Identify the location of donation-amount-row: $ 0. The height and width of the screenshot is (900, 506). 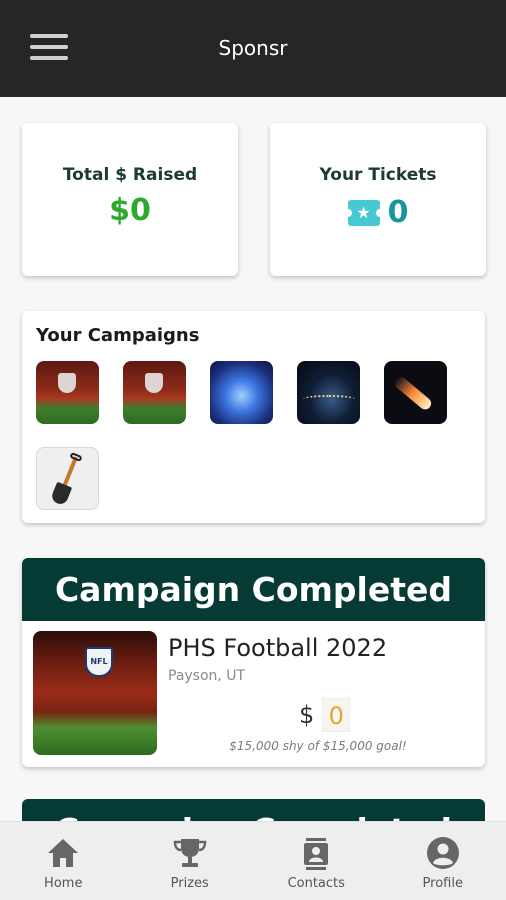
(325, 715).